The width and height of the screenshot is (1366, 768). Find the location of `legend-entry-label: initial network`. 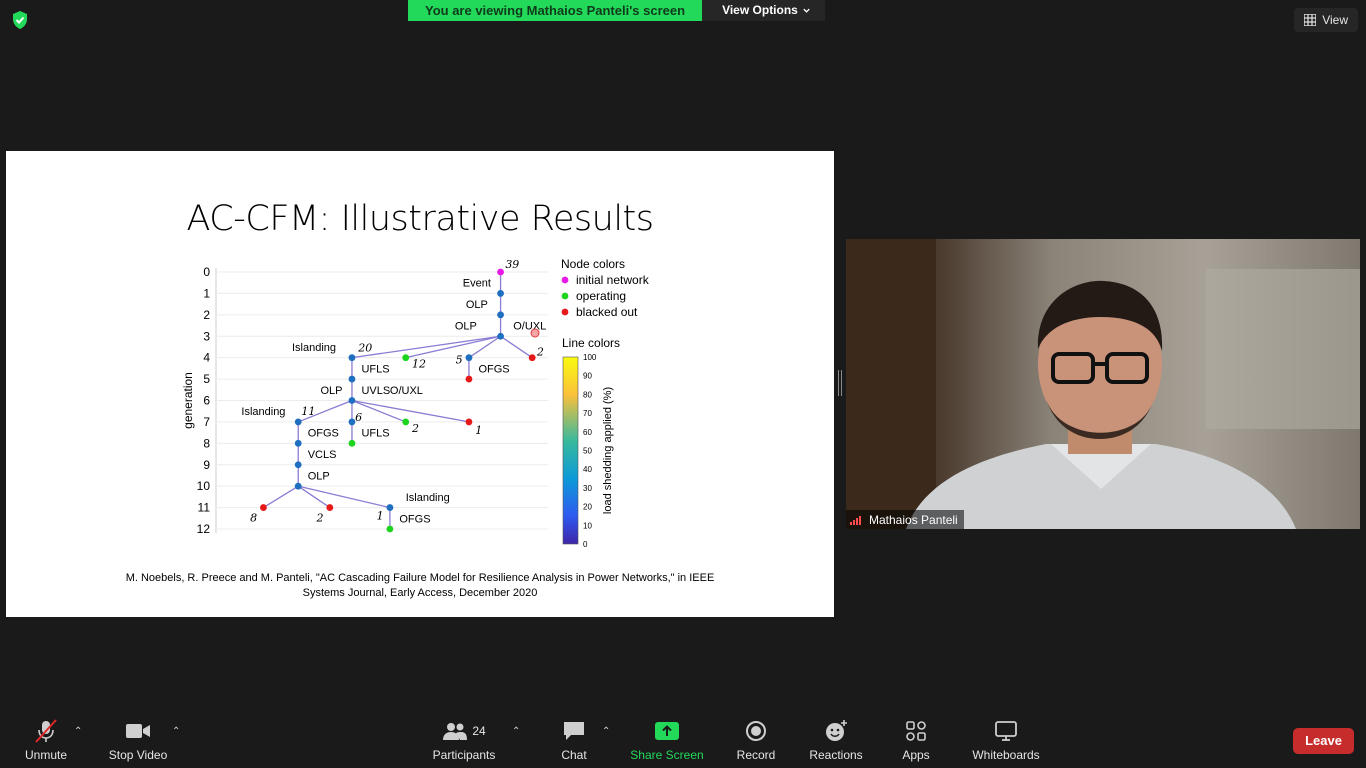

legend-entry-label: initial network is located at coordinates (613, 280).